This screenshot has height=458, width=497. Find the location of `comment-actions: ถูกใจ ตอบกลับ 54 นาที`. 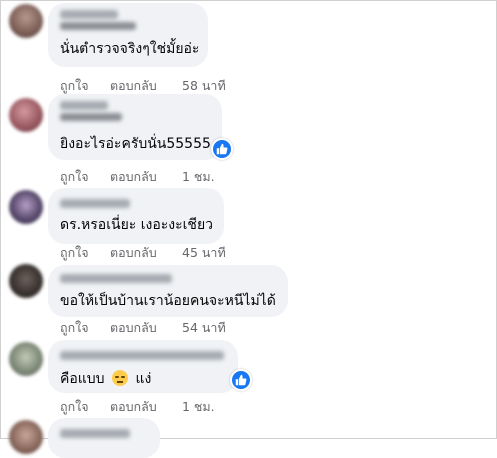

comment-actions: ถูกใจ ตอบกลับ 54 นาที is located at coordinates (143, 328).